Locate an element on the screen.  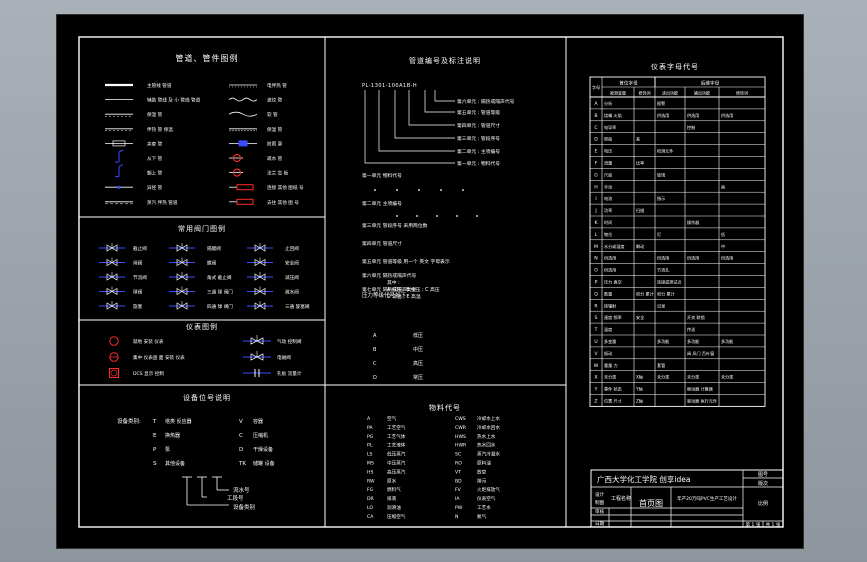
pressure-legend-key: A is located at coordinates (375, 336).